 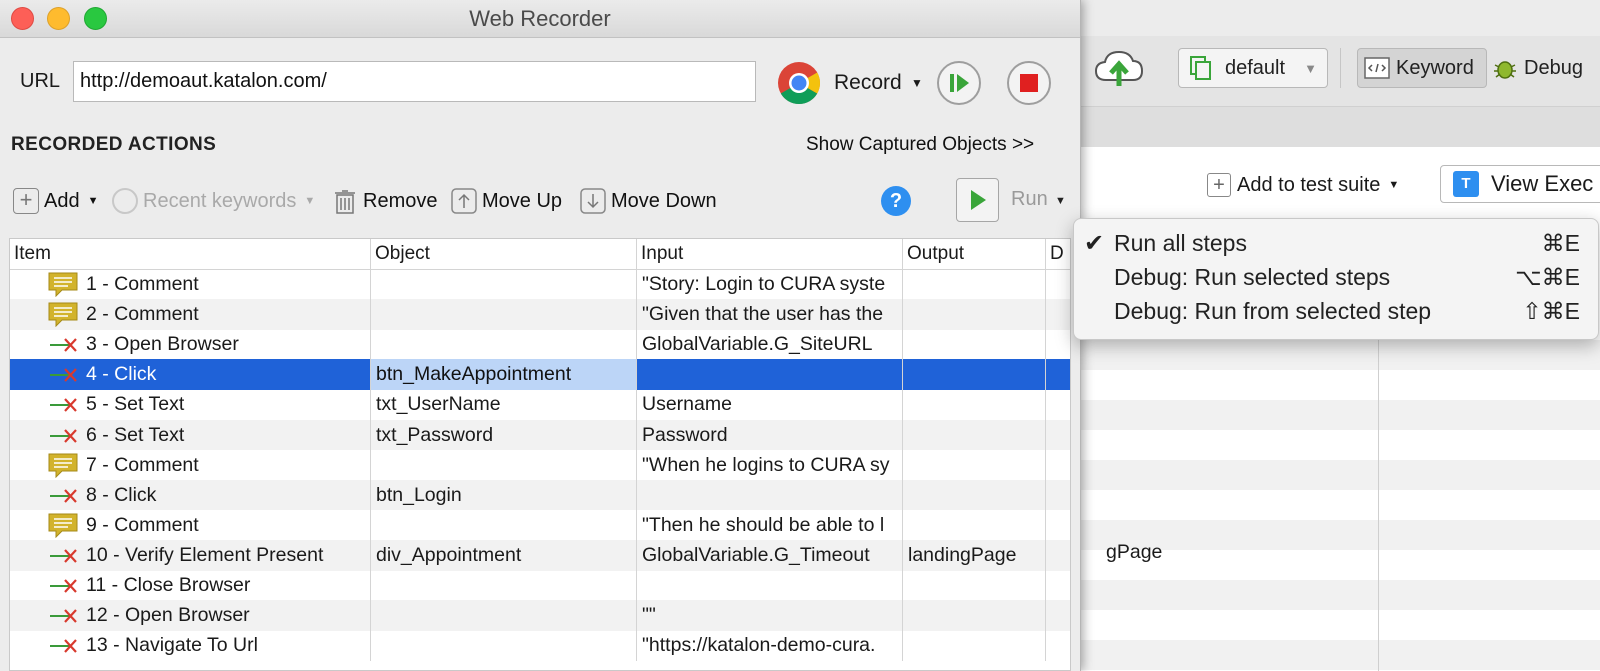 I want to click on table-row: 7 - Comment "When he logins to CURA sy, so click(x=540, y=465).